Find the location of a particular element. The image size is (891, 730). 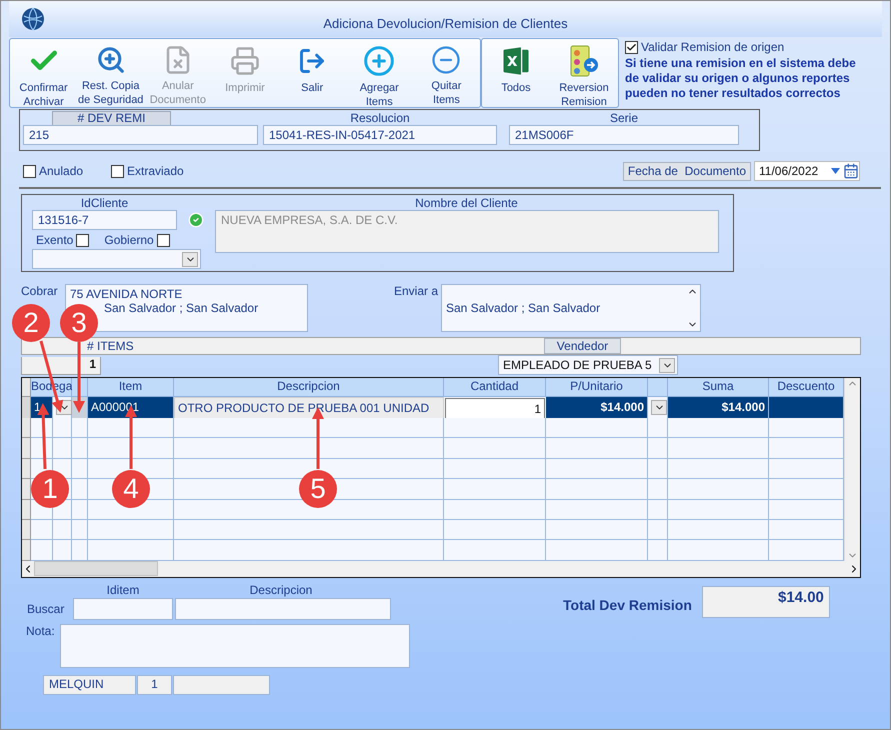

field-label: Resolucion is located at coordinates (380, 118).